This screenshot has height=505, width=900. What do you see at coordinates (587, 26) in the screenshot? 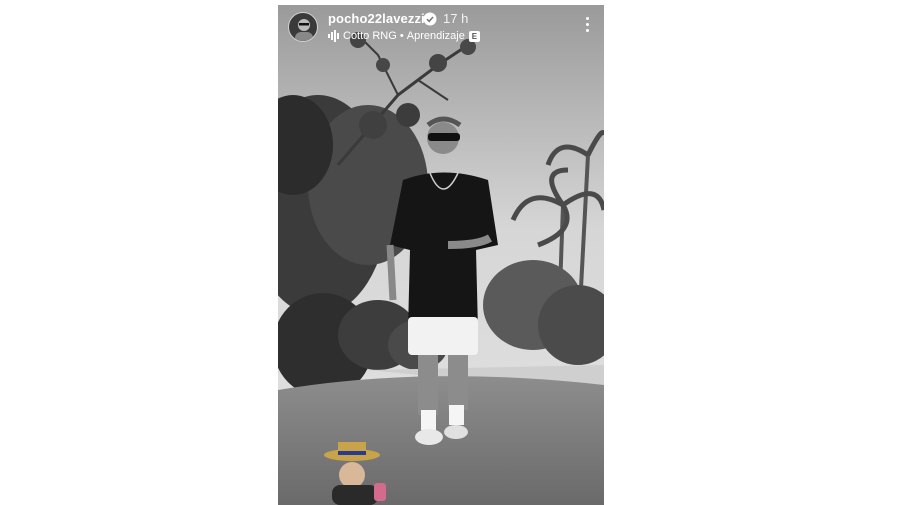
I see `more-vertical-icon` at bounding box center [587, 26].